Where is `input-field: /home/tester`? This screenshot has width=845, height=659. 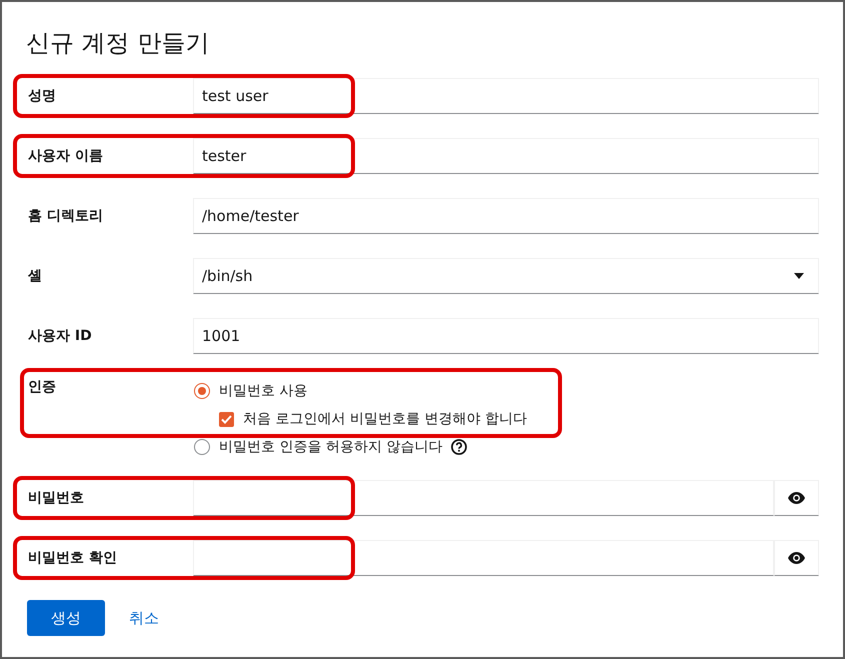
input-field: /home/tester is located at coordinates (506, 216).